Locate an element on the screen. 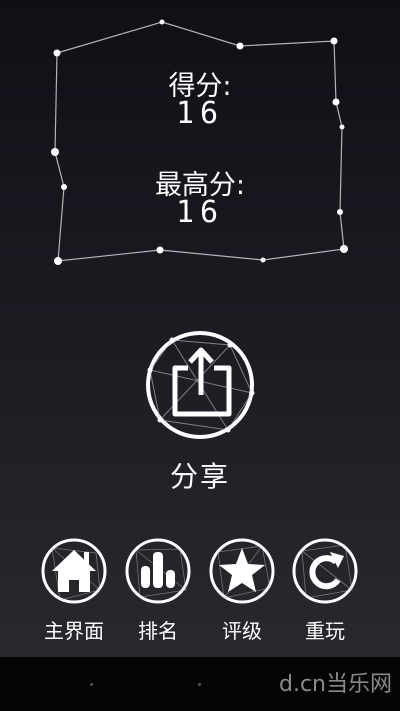 The image size is (400, 711). replay-button is located at coordinates (325, 571).